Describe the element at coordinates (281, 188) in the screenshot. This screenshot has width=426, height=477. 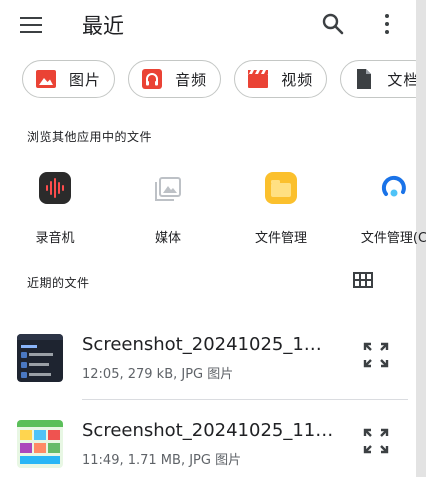
I see `file-manager-folder-icon` at that location.